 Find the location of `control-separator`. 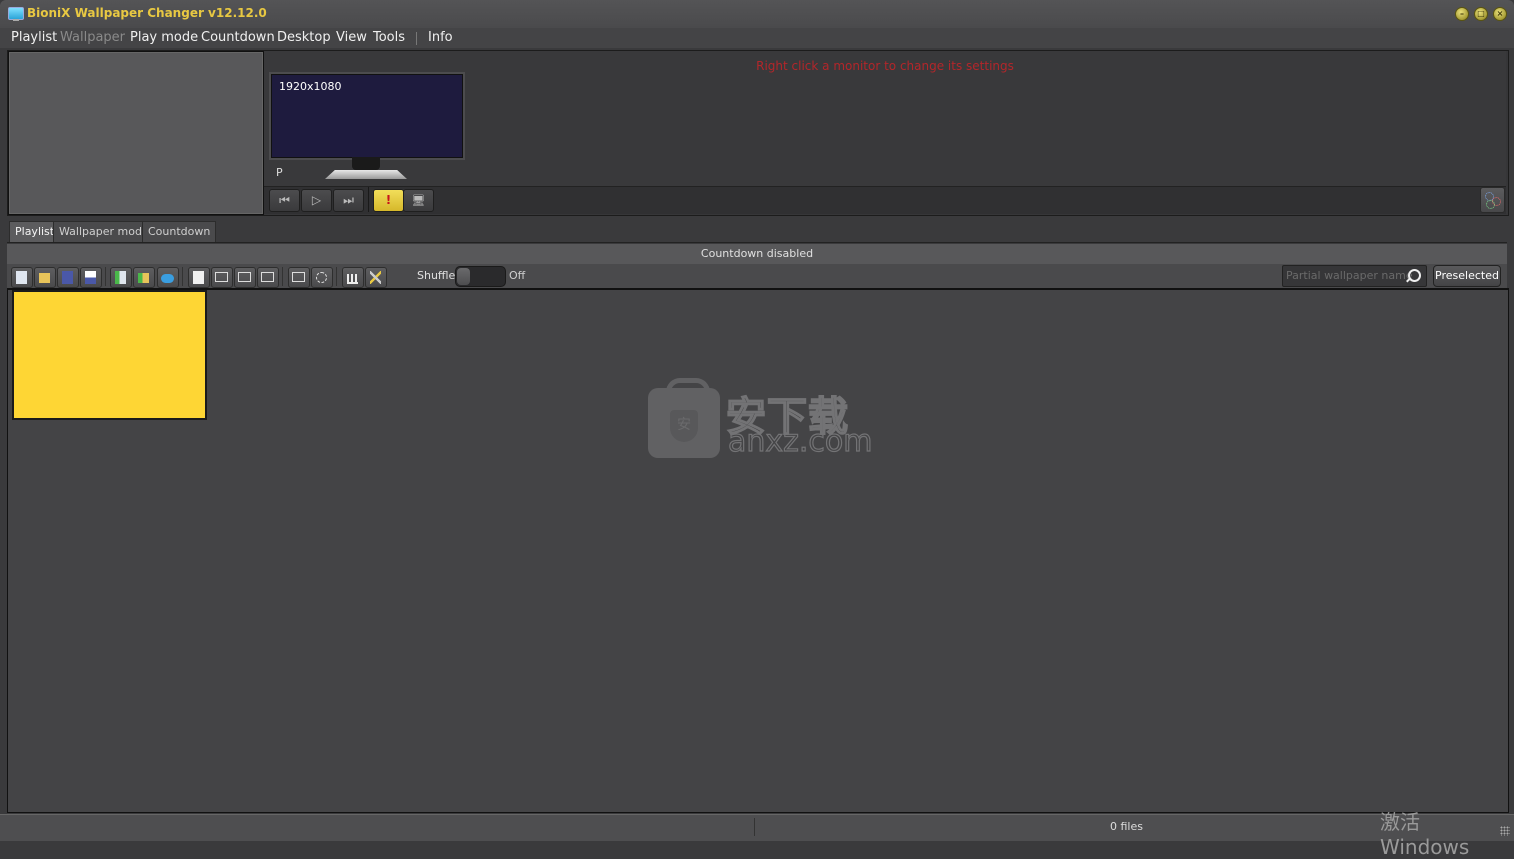

control-separator is located at coordinates (368, 199).